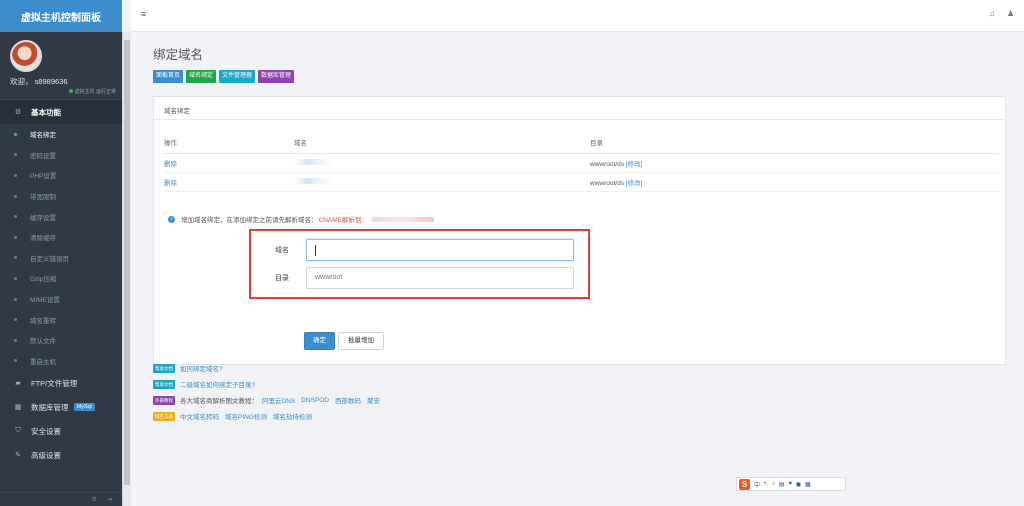 This screenshot has width=1024, height=506. Describe the element at coordinates (361, 341) in the screenshot. I see `batch-add-button: 批量增加` at that location.